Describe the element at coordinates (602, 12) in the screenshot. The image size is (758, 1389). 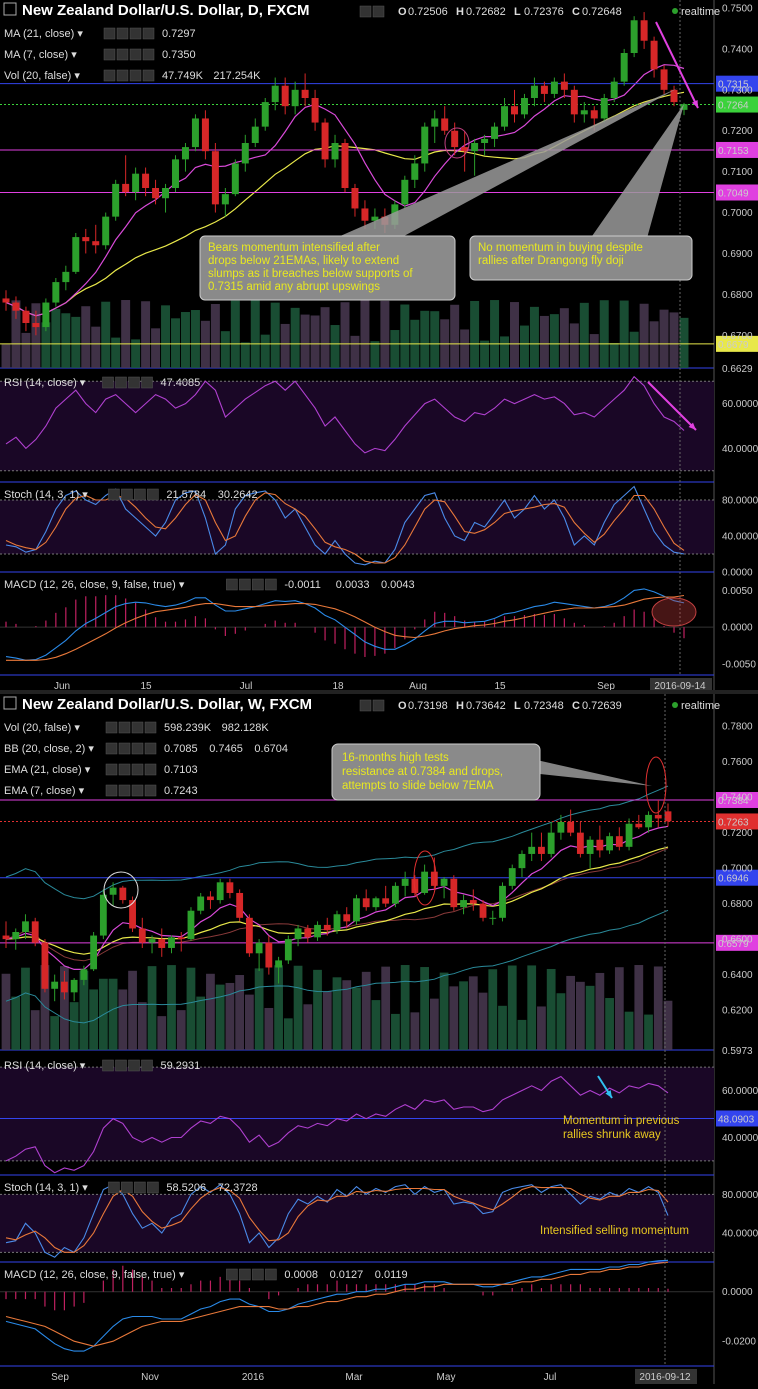
I see `daily-ohlc-c: 0.72648` at that location.